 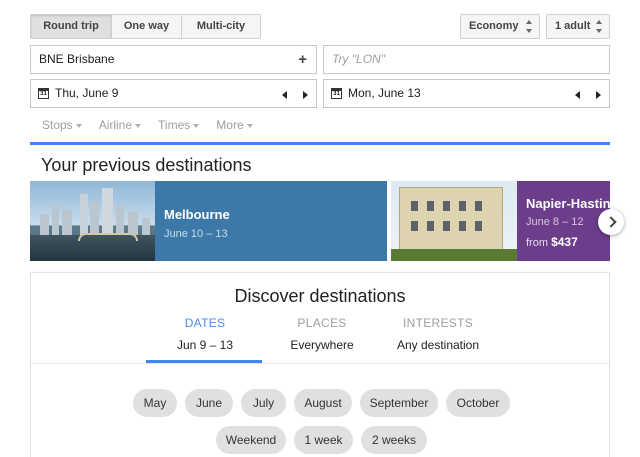 I want to click on month-chip-august: August, so click(x=323, y=403).